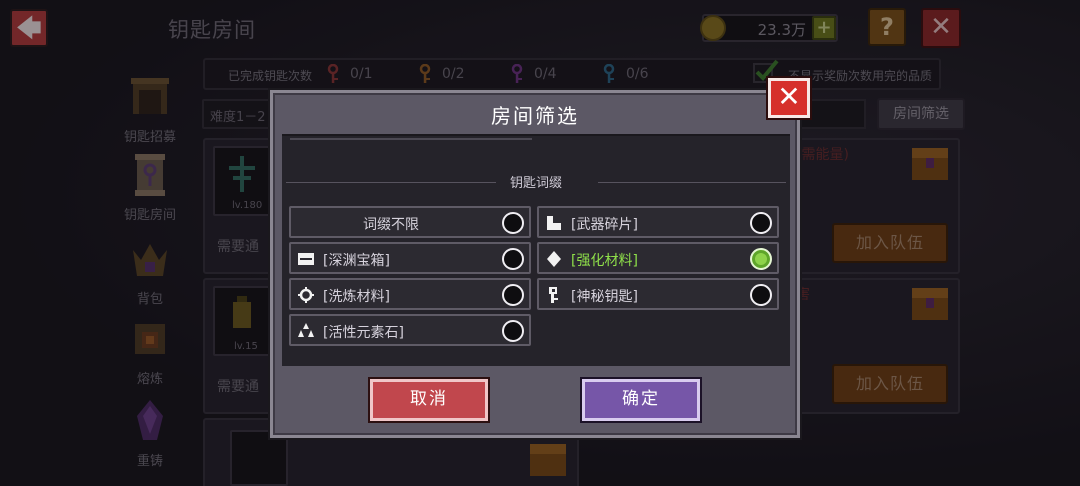  What do you see at coordinates (429, 400) in the screenshot?
I see `cancel-button: 取消` at bounding box center [429, 400].